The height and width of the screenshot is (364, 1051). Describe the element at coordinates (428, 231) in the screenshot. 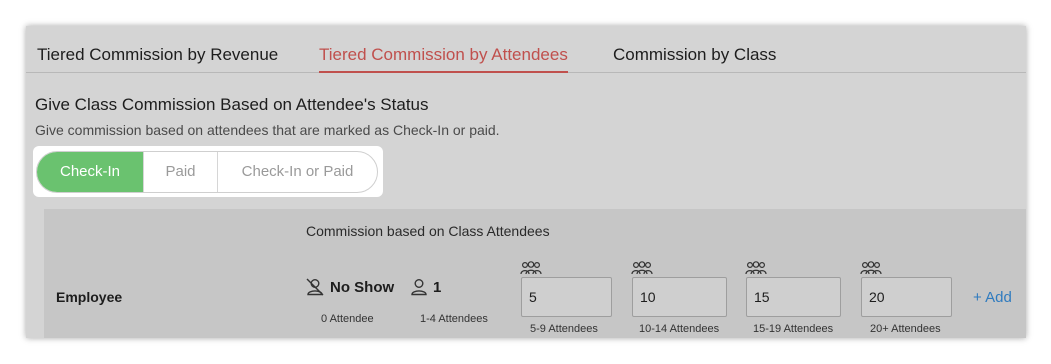

I see `panel-title: Commission based on Class Attendees` at that location.